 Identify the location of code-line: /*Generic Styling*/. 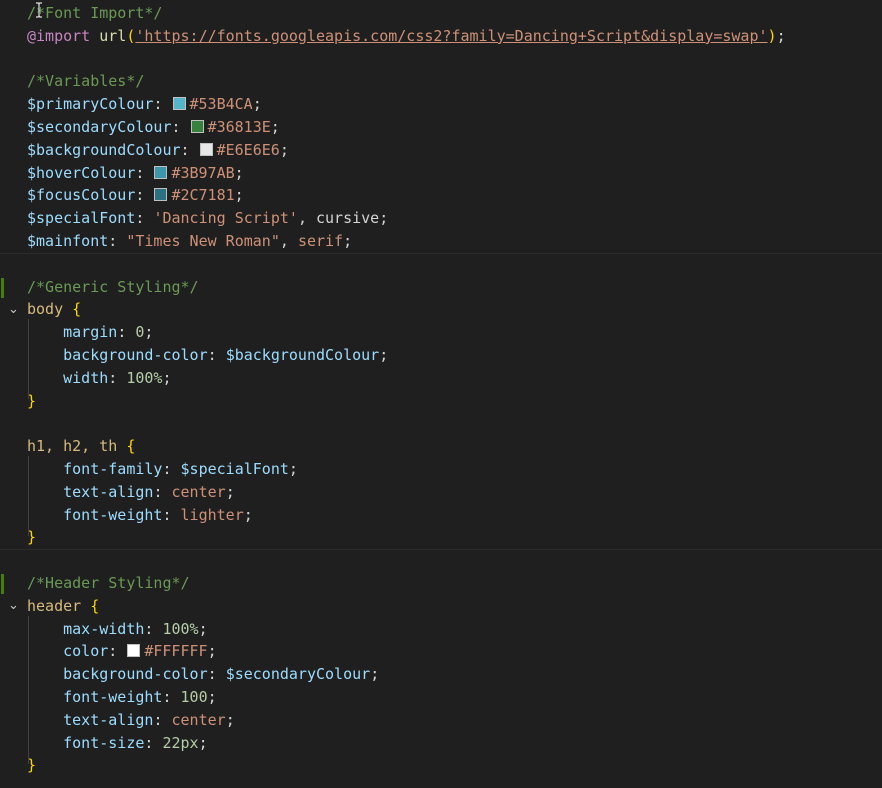
(441, 287).